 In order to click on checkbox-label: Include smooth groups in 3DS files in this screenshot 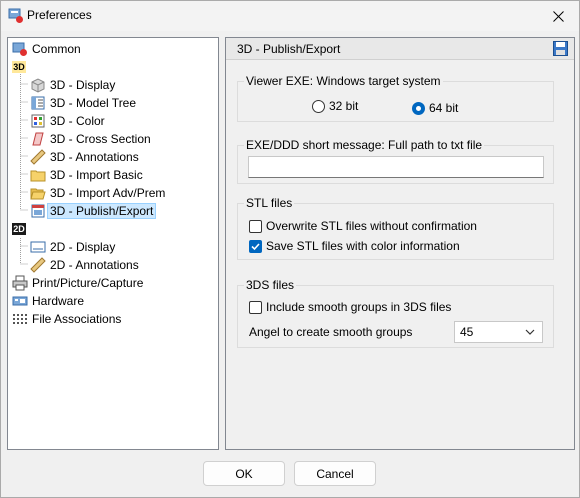, I will do `click(359, 307)`.